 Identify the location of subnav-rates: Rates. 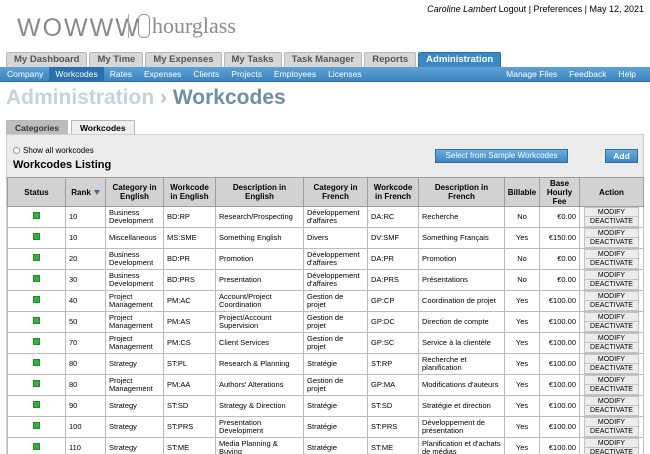
(121, 74).